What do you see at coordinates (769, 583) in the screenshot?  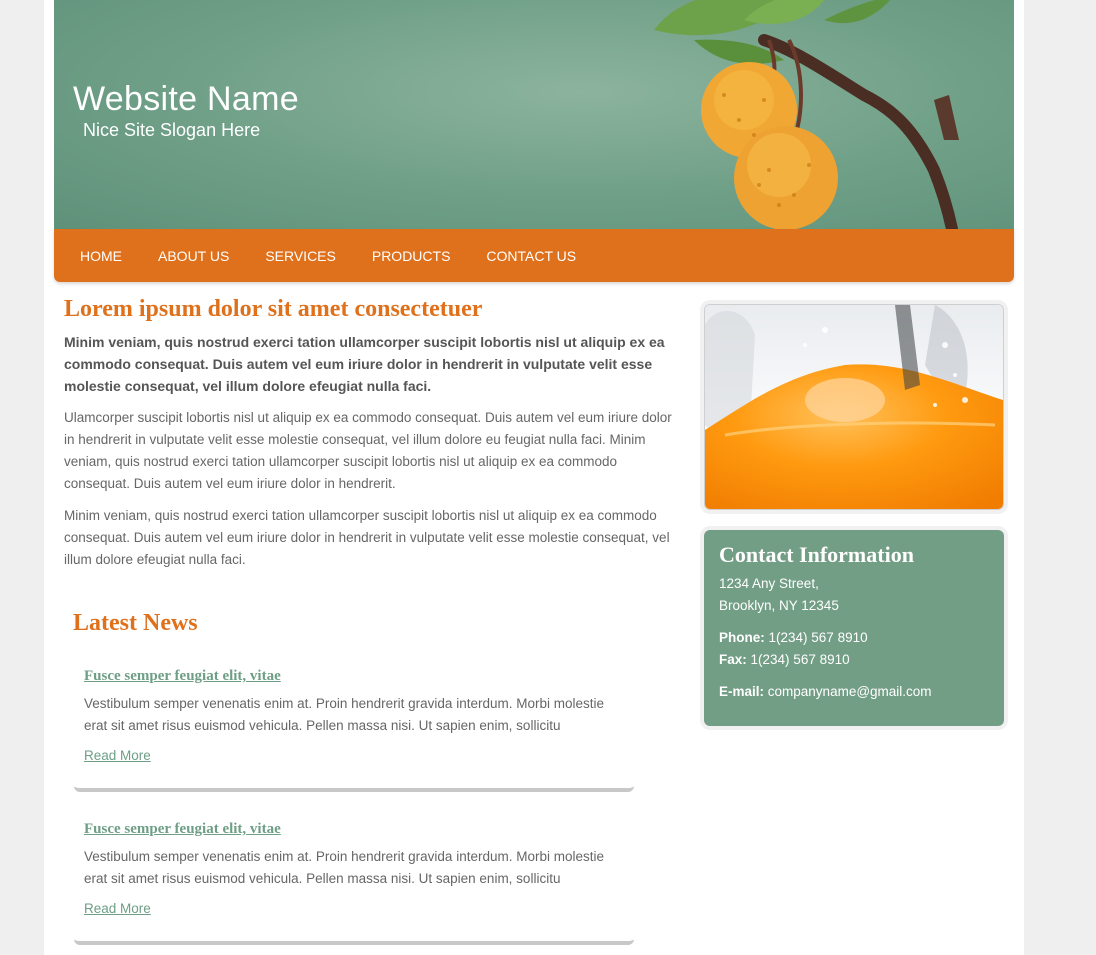 I see `address-line-1: 1234 Any Street,` at bounding box center [769, 583].